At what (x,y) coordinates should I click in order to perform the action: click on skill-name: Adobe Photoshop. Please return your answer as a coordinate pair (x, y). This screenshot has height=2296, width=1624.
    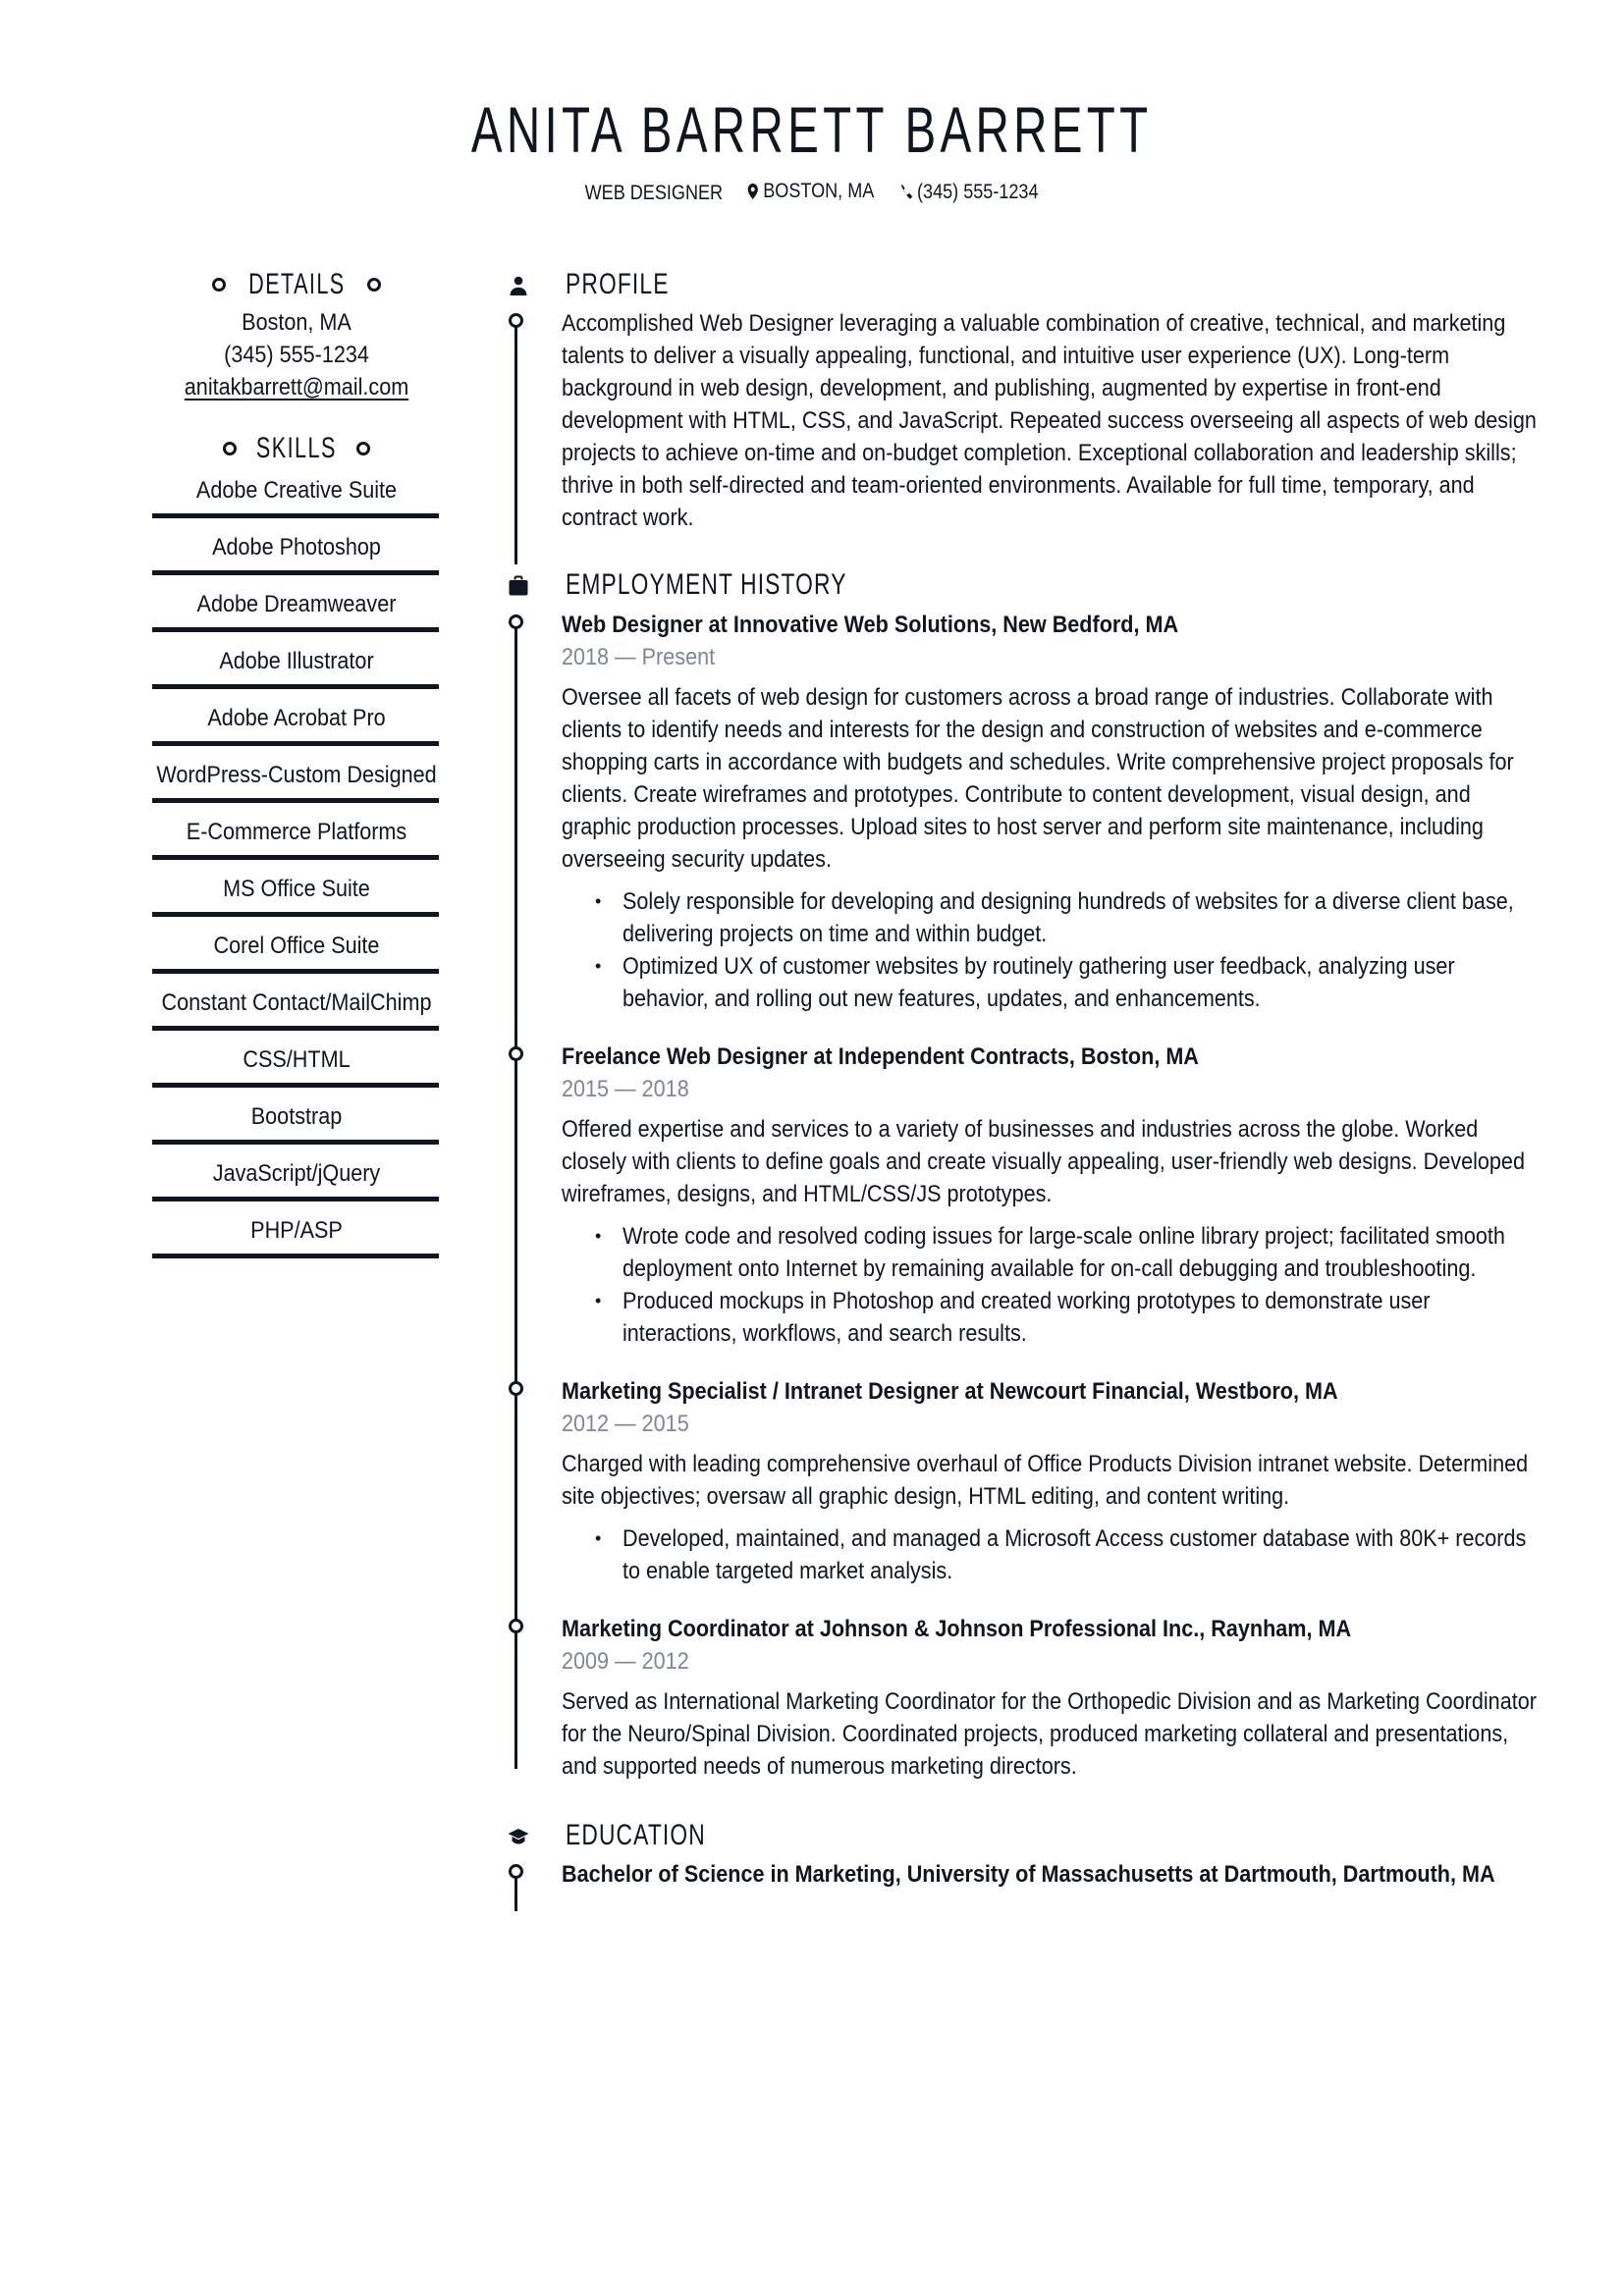
    Looking at the image, I should click on (296, 547).